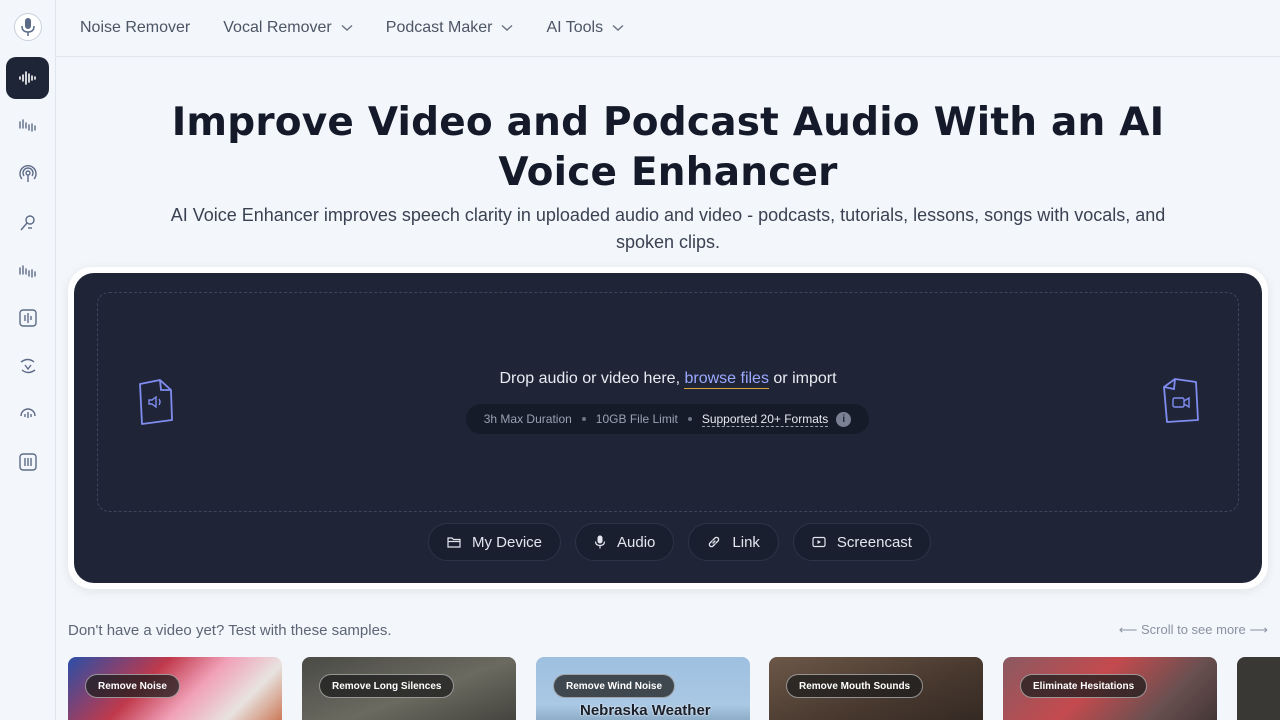  Describe the element at coordinates (802, 378) in the screenshot. I see `drop-suffix: or import` at that location.